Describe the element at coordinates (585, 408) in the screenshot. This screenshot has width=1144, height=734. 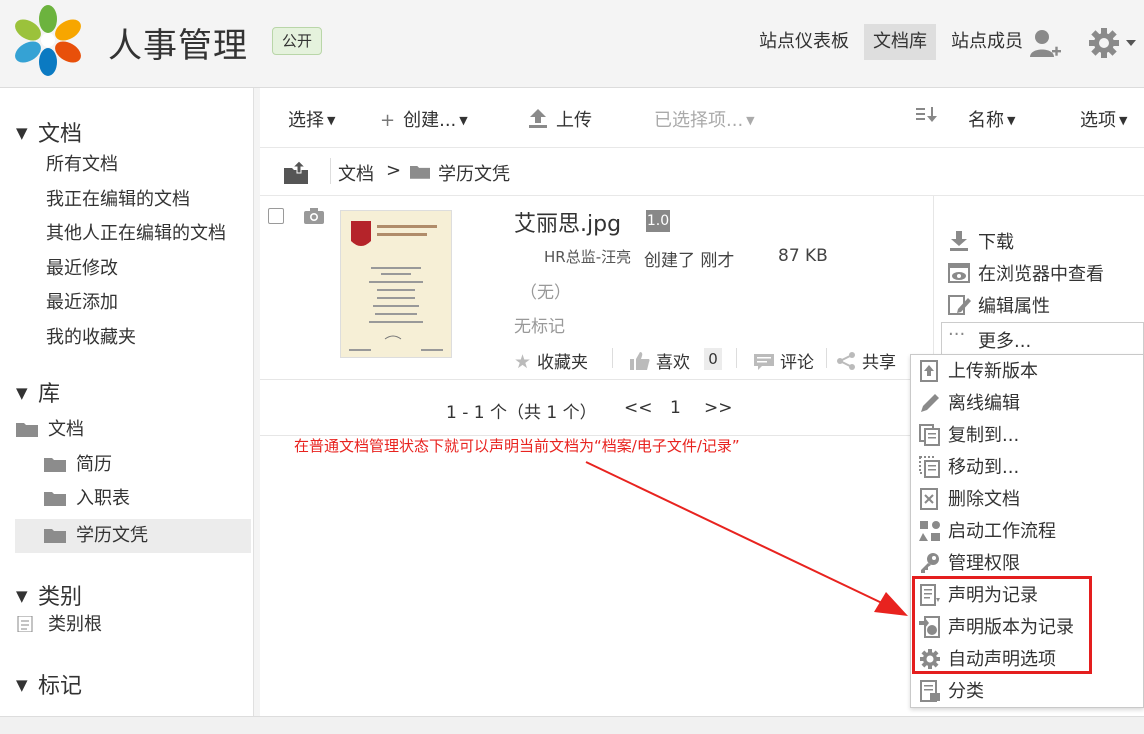
I see `pagination: 1 - 1 个（共 1 个） << 1 >>` at that location.